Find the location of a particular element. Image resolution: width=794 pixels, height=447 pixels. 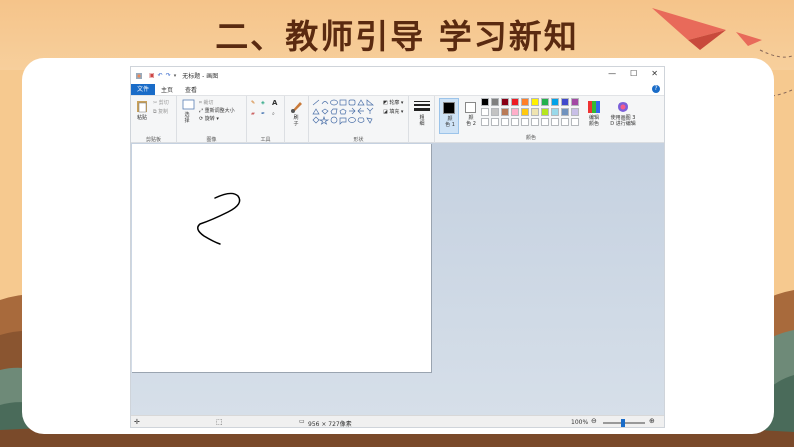

image-size-icon: ▭ is located at coordinates (302, 421).